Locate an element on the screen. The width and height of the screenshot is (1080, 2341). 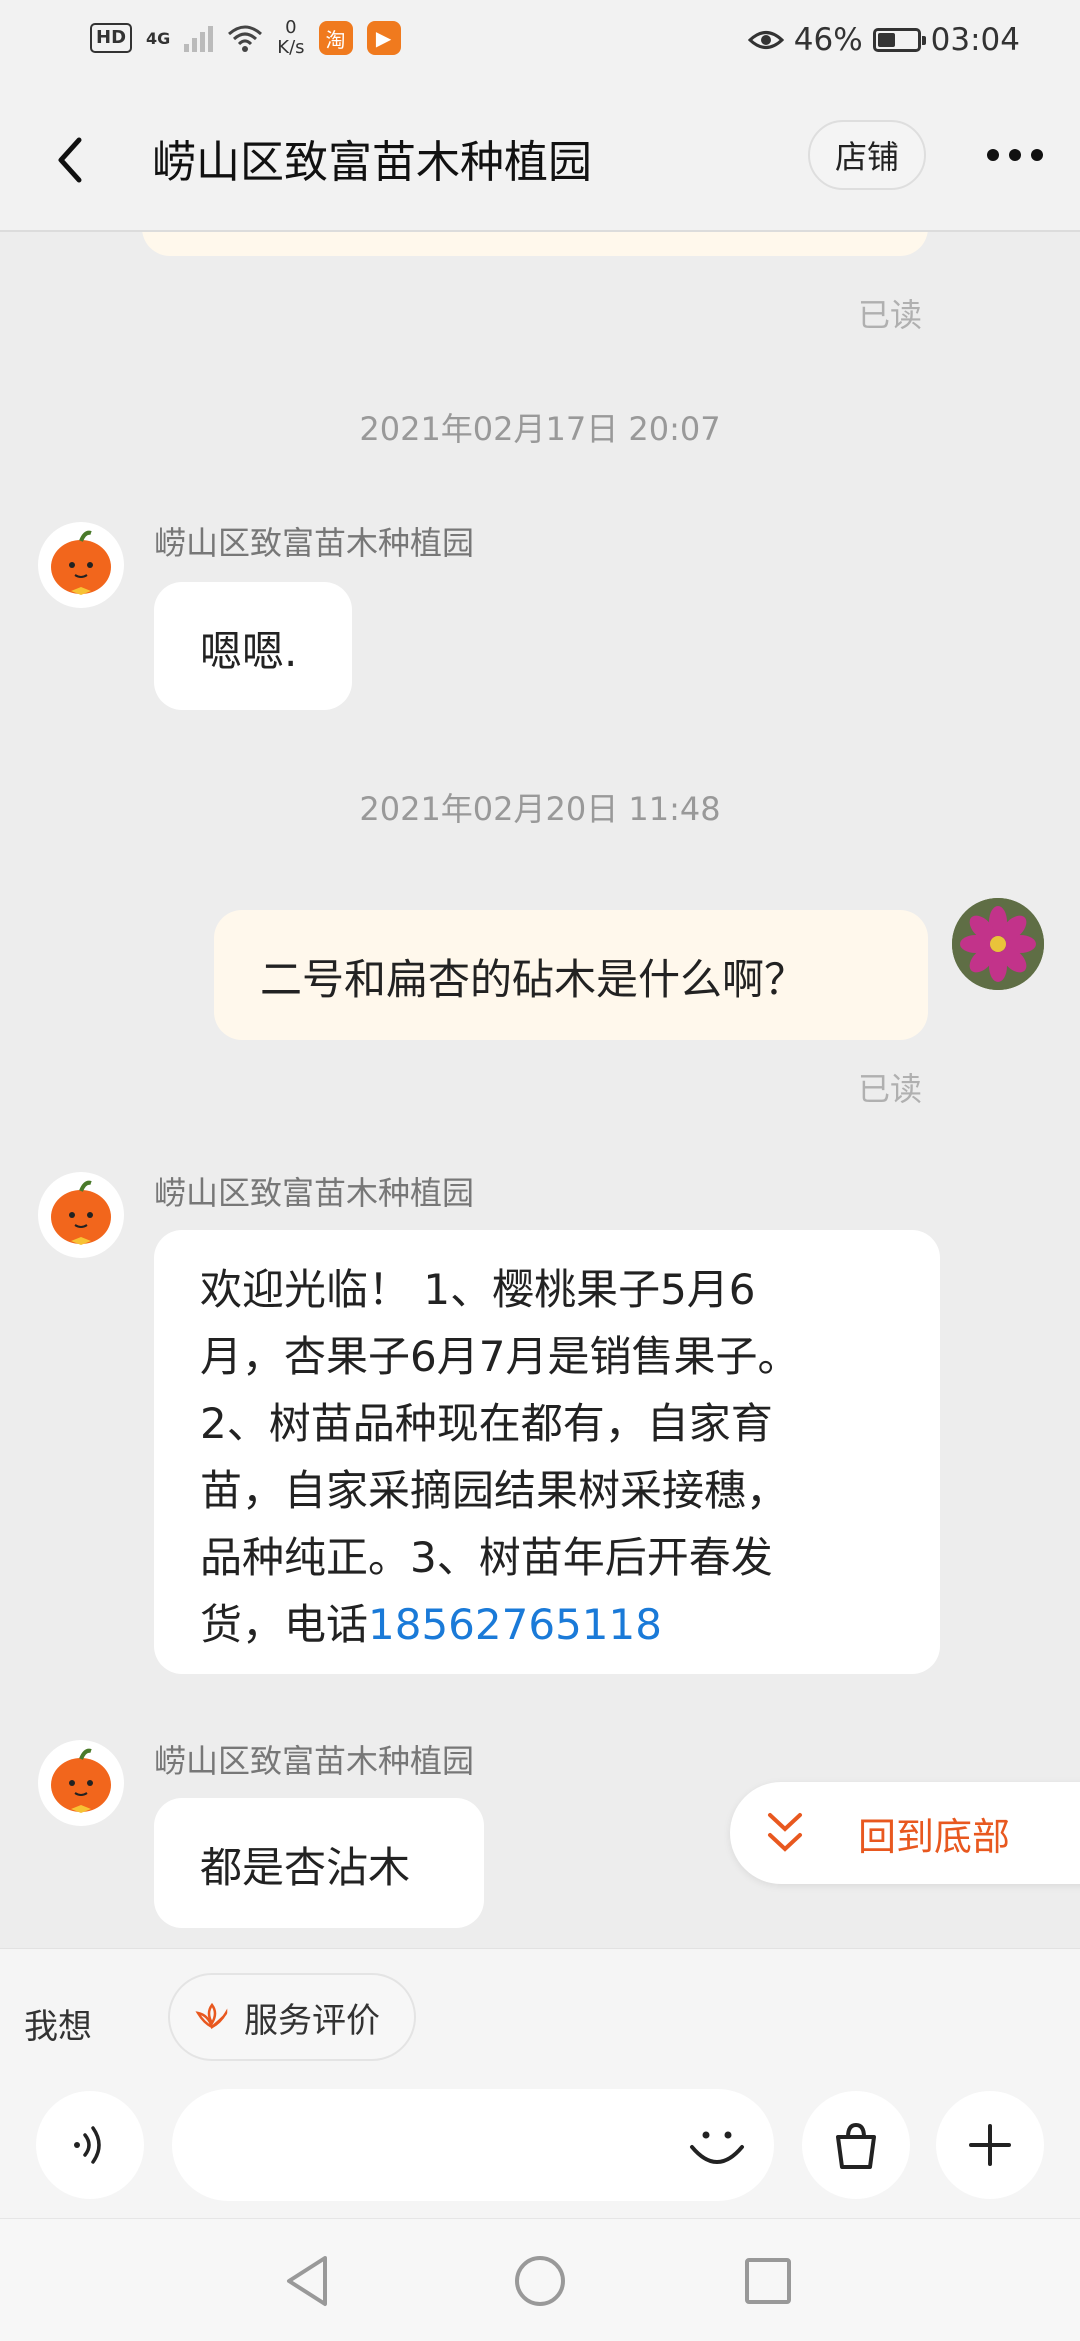
message-text: 货，电话 is located at coordinates (284, 1624).